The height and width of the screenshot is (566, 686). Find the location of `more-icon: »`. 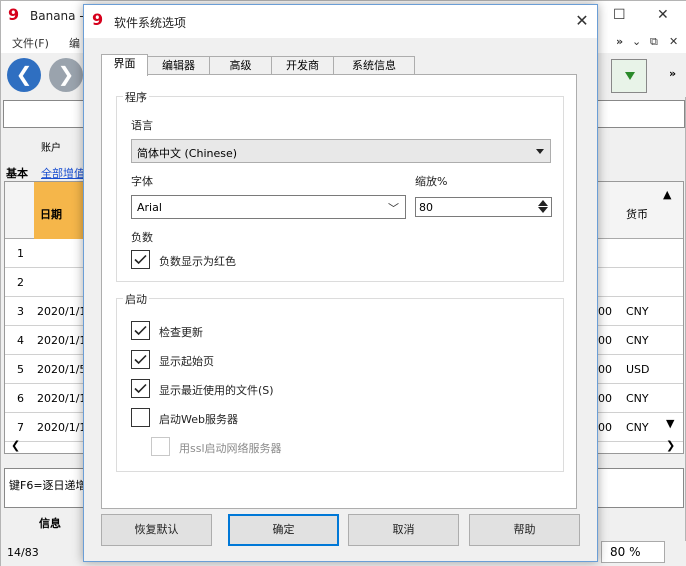

more-icon: » is located at coordinates (619, 41).